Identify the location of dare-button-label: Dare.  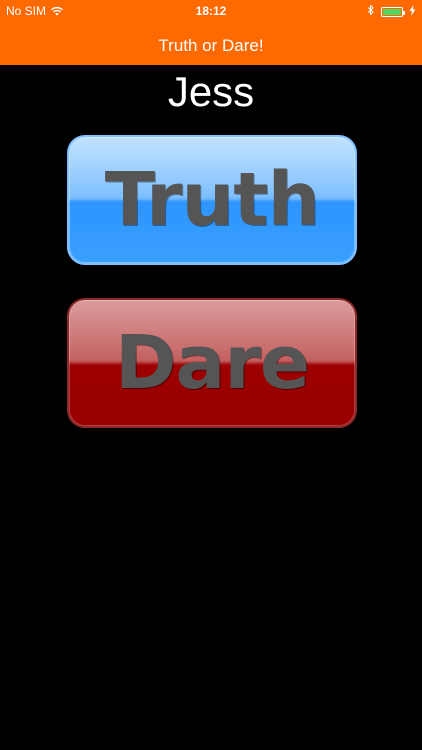
(212, 363).